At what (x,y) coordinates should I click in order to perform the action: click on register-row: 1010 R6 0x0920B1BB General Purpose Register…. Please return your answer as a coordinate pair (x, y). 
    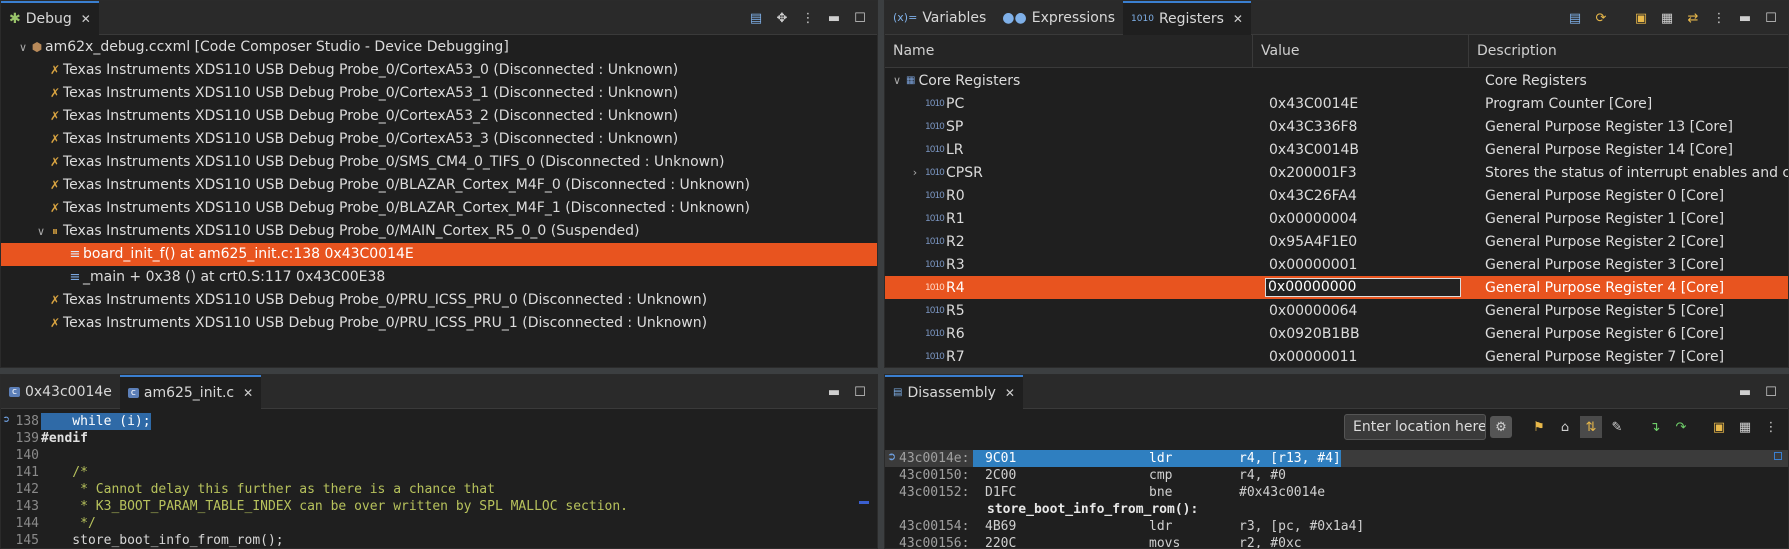
    Looking at the image, I should click on (1336, 333).